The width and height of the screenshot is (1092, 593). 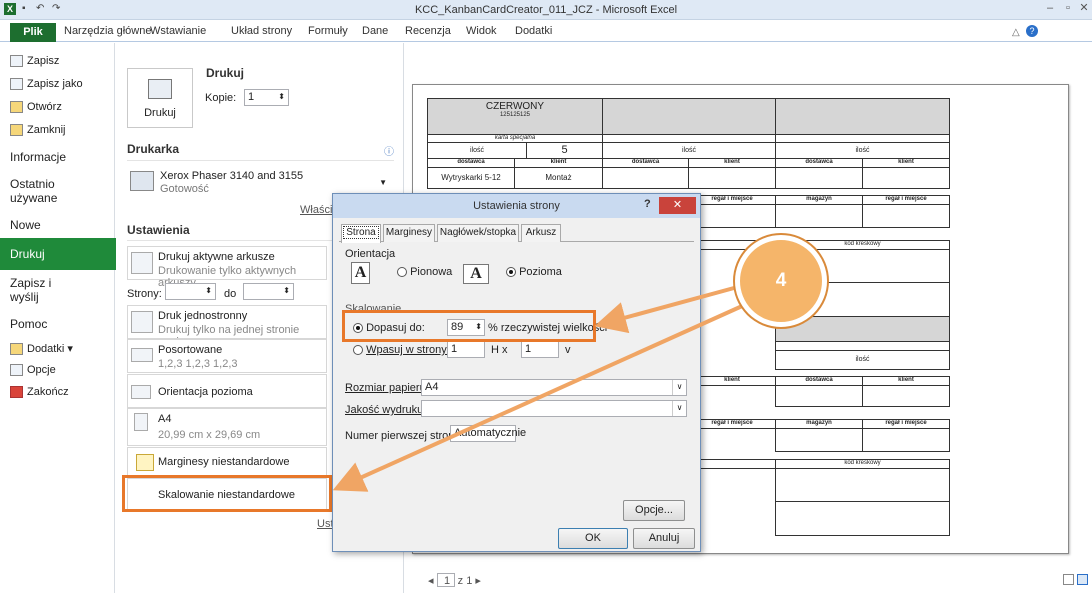 I want to click on page-count: z 1, so click(x=465, y=581).